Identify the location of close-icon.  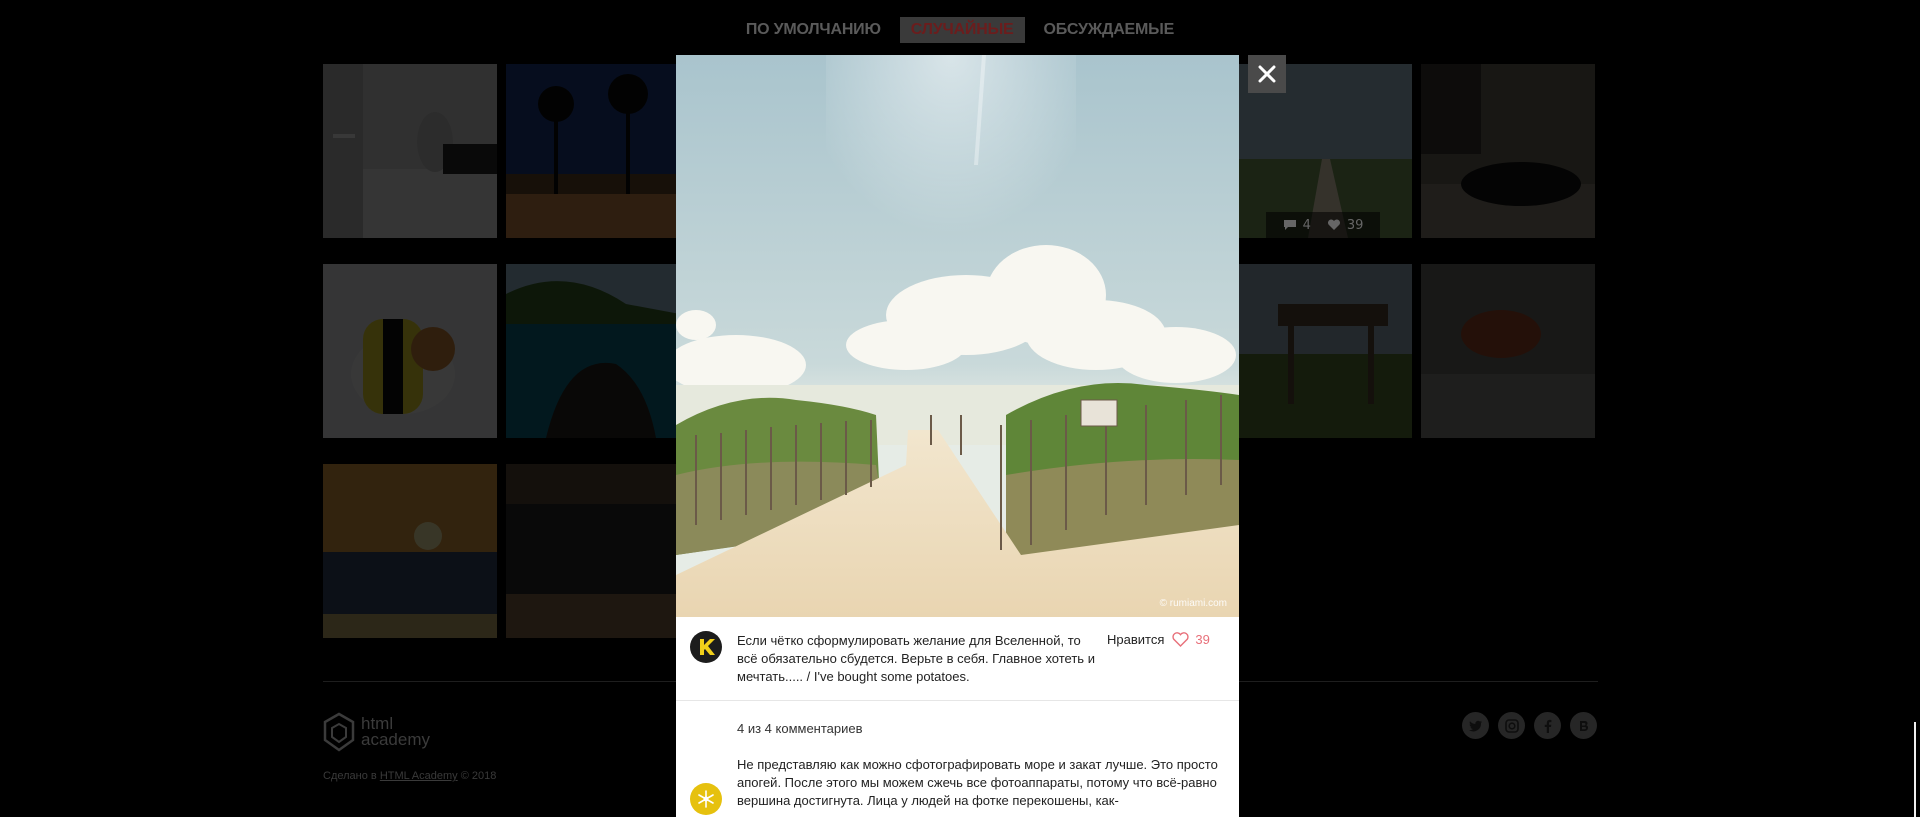
(1267, 74).